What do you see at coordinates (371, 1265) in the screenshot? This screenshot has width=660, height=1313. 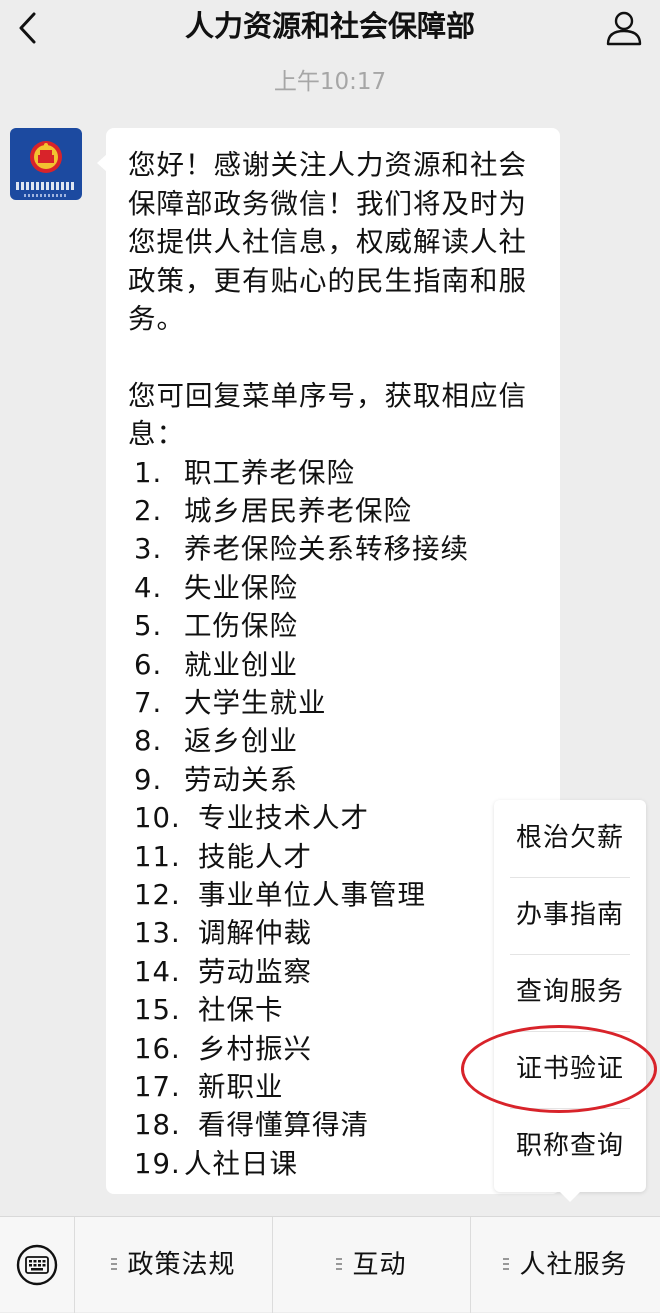 I see `tab-interaction: 互动` at bounding box center [371, 1265].